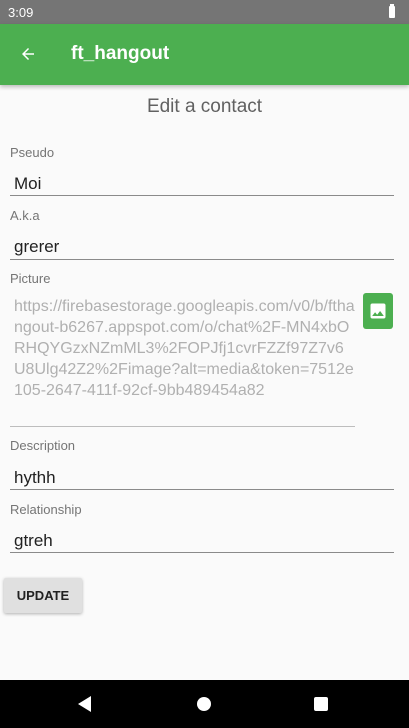  Describe the element at coordinates (32, 152) in the screenshot. I see `pseudo-label: Pseudo` at that location.